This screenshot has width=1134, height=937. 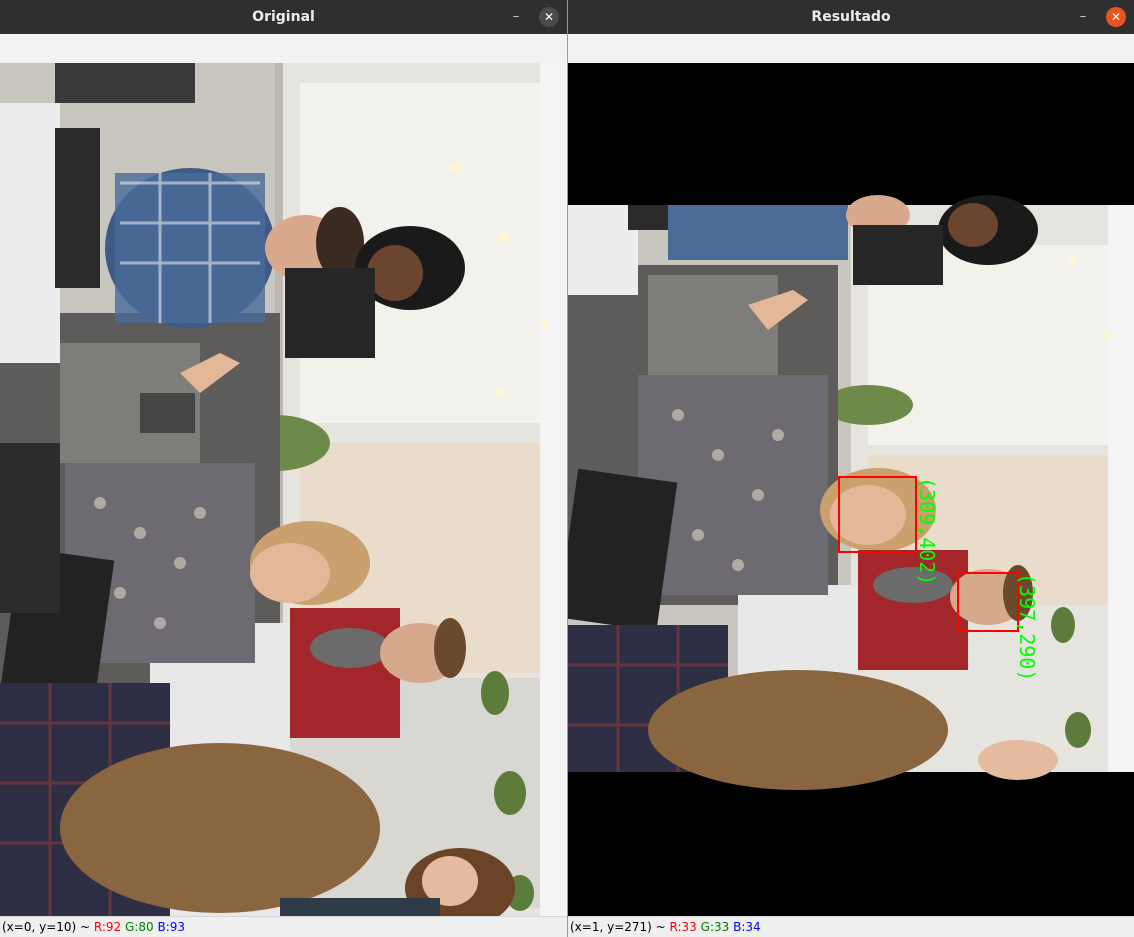 What do you see at coordinates (283, 926) in the screenshot?
I see `status-bar-original: (x=0, y=10) ~ R:92 G:80 B:93` at bounding box center [283, 926].